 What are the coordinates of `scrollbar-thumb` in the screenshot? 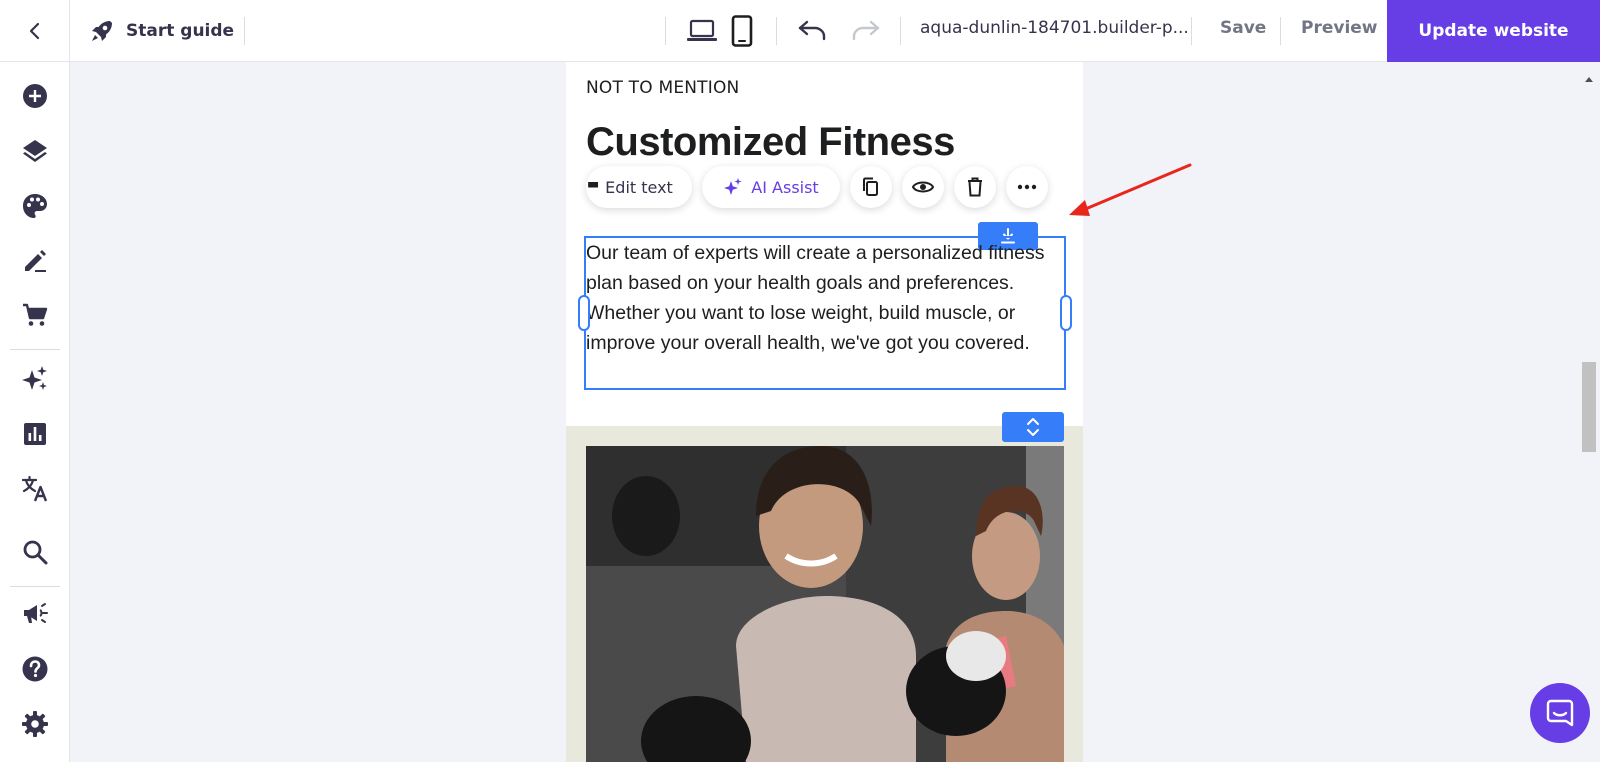 It's located at (1589, 407).